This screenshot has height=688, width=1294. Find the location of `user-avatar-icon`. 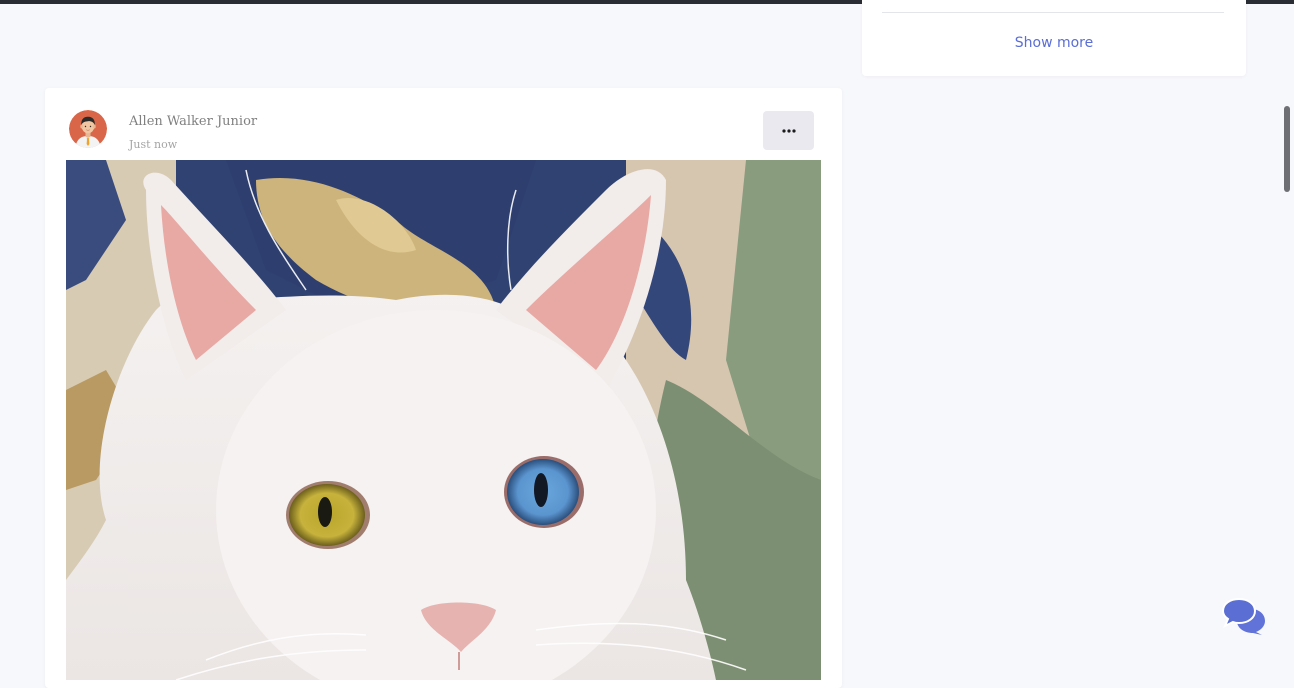

user-avatar-icon is located at coordinates (88, 129).